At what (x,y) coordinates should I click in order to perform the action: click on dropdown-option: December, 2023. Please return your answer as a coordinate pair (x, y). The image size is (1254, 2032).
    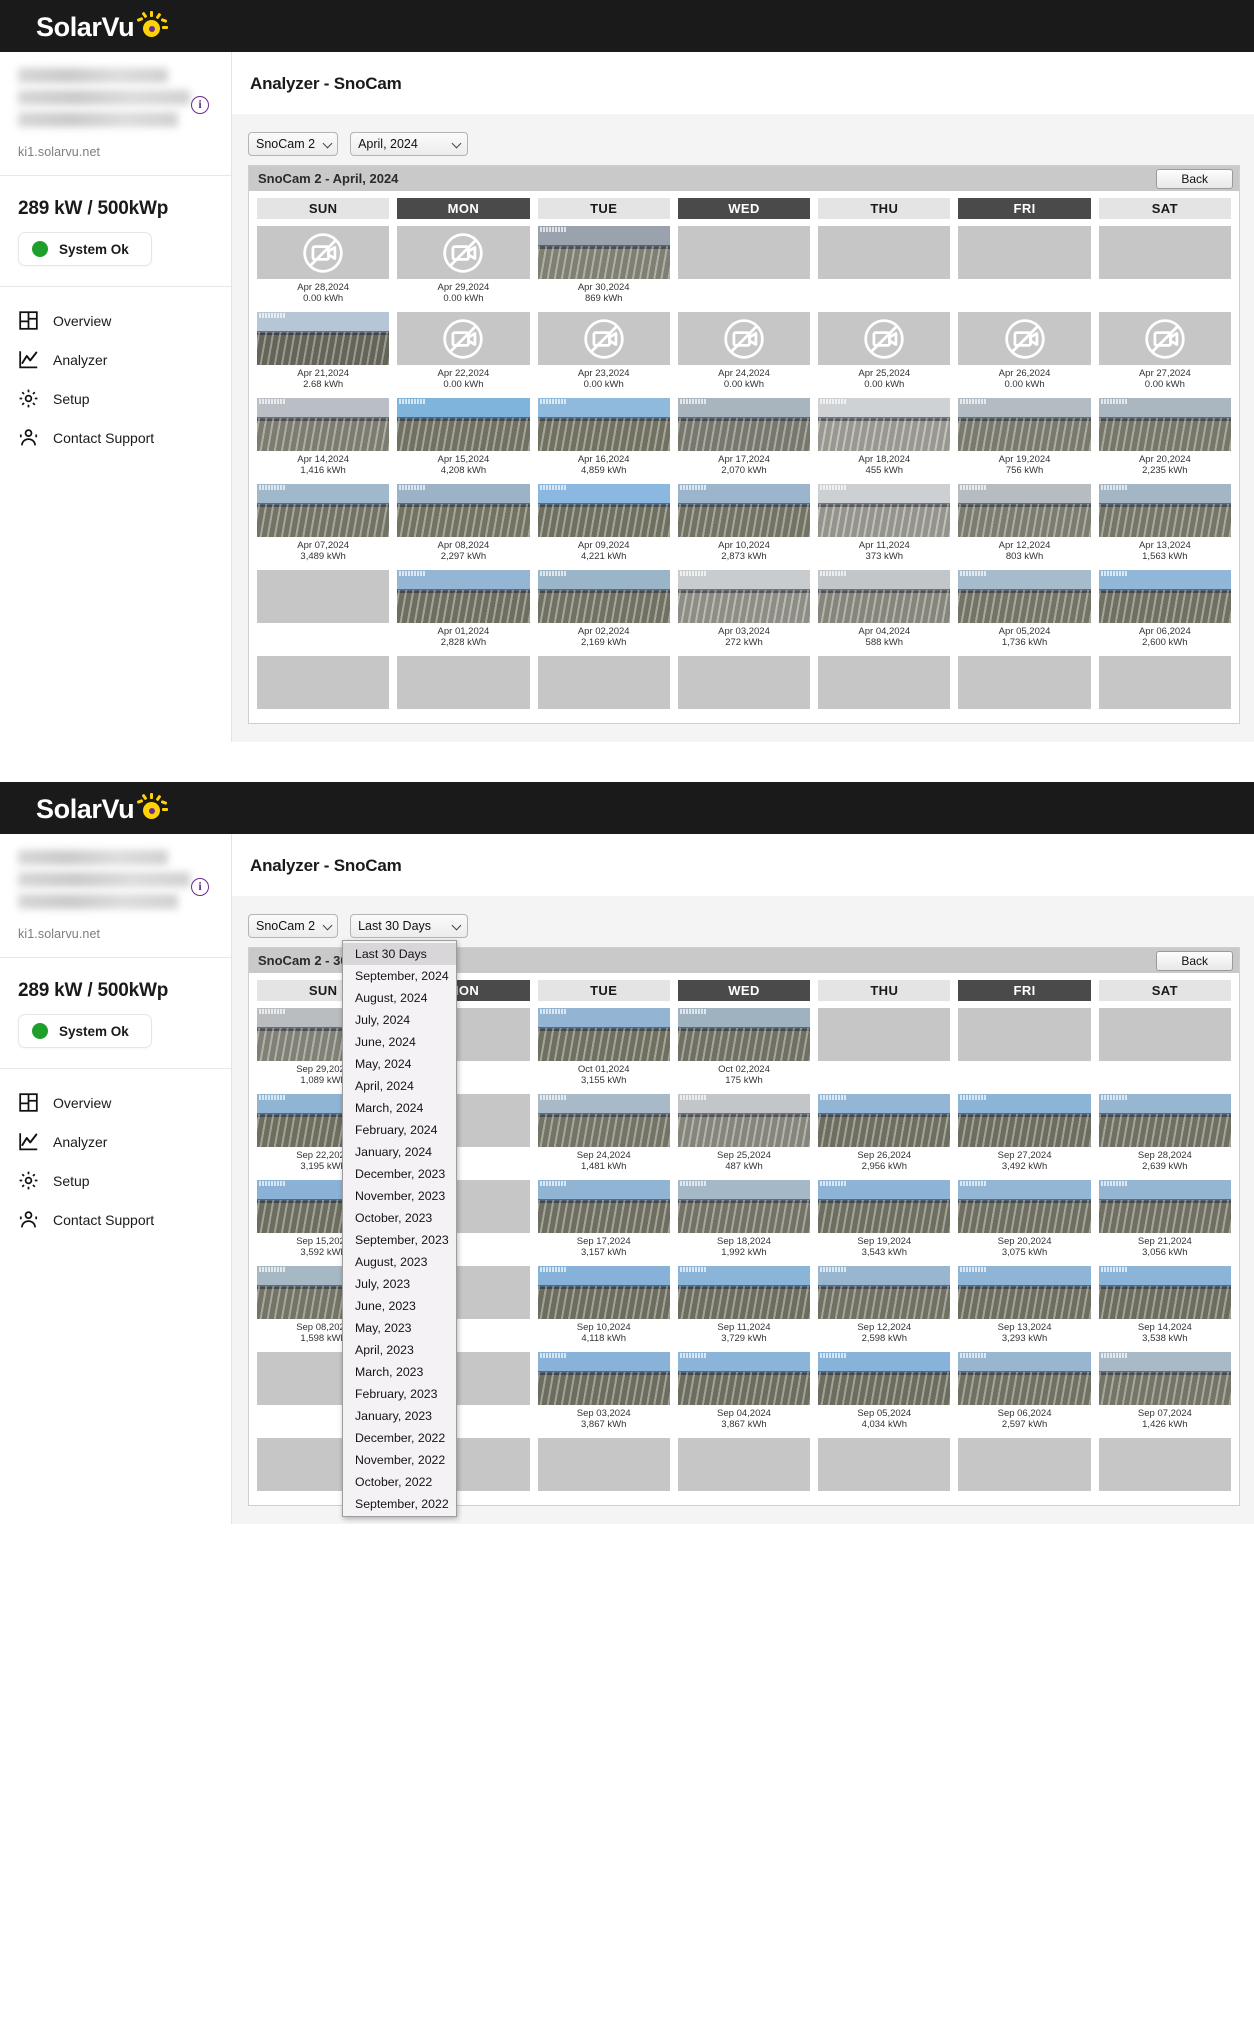
    Looking at the image, I should click on (399, 1174).